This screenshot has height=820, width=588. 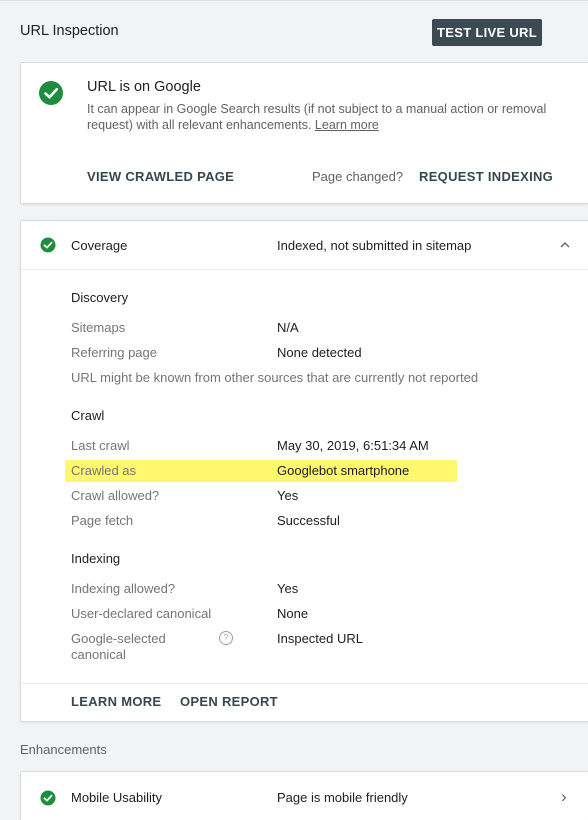 What do you see at coordinates (358, 176) in the screenshot?
I see `page-changed-text: Page changed?` at bounding box center [358, 176].